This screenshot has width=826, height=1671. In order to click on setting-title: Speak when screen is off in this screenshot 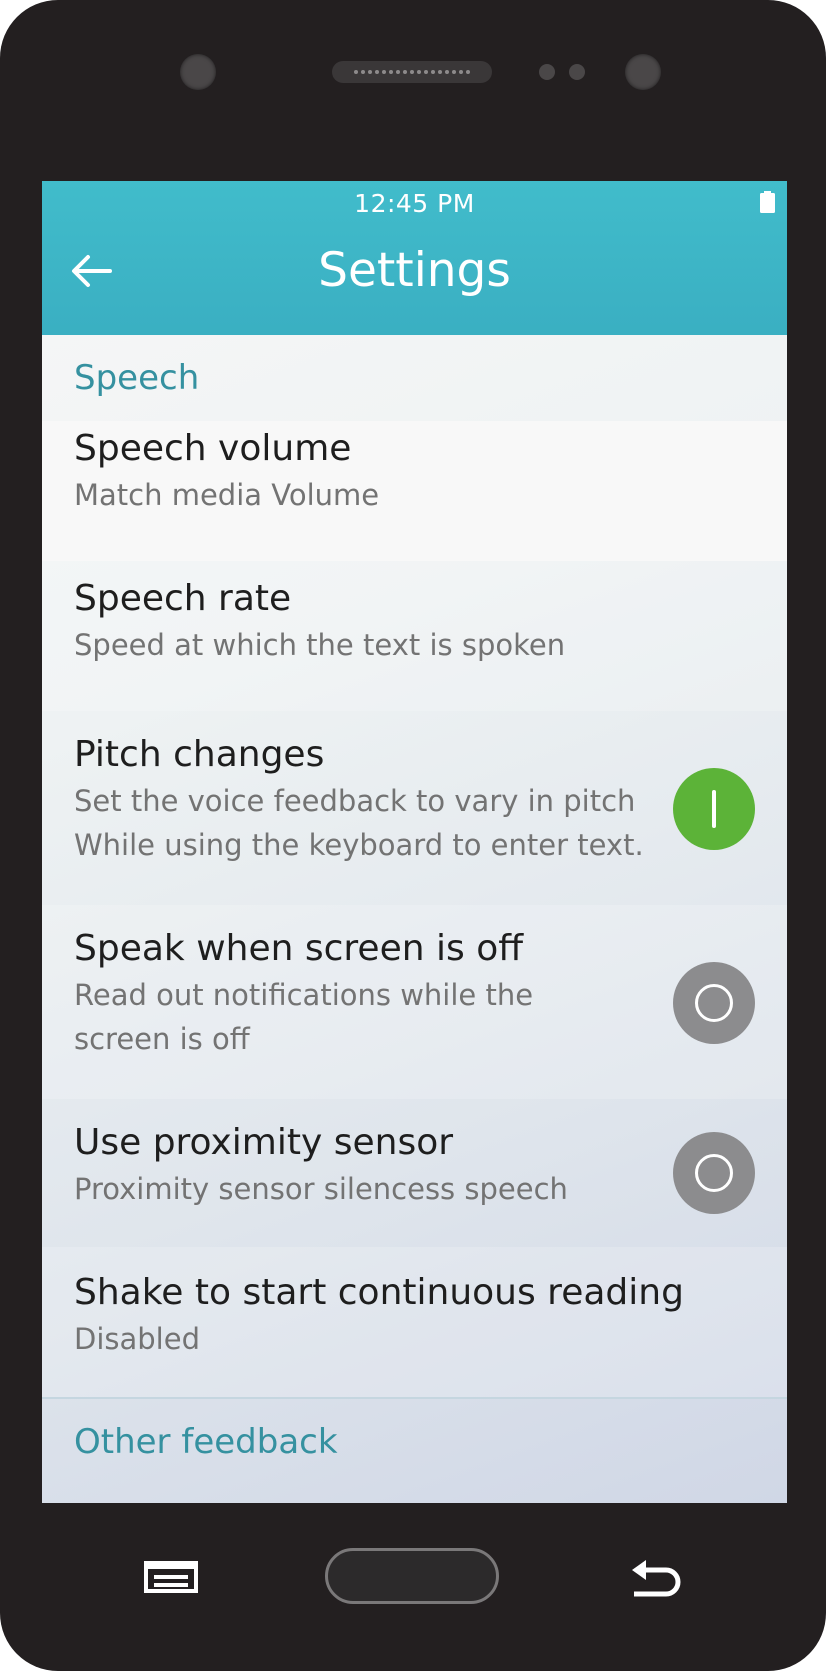, I will do `click(299, 948)`.